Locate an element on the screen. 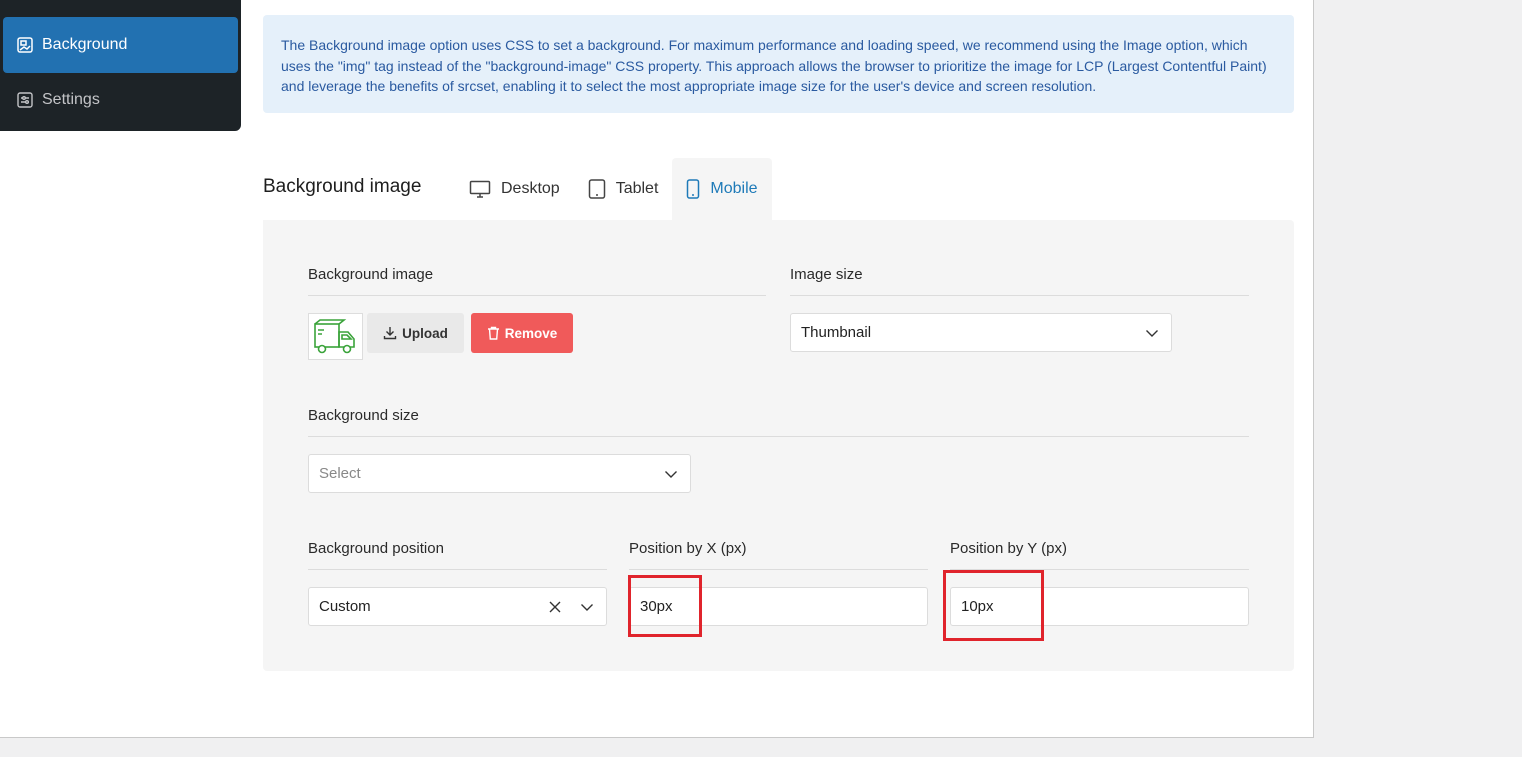  device-tabs: Desktop Tablet Mobile is located at coordinates (613, 189).